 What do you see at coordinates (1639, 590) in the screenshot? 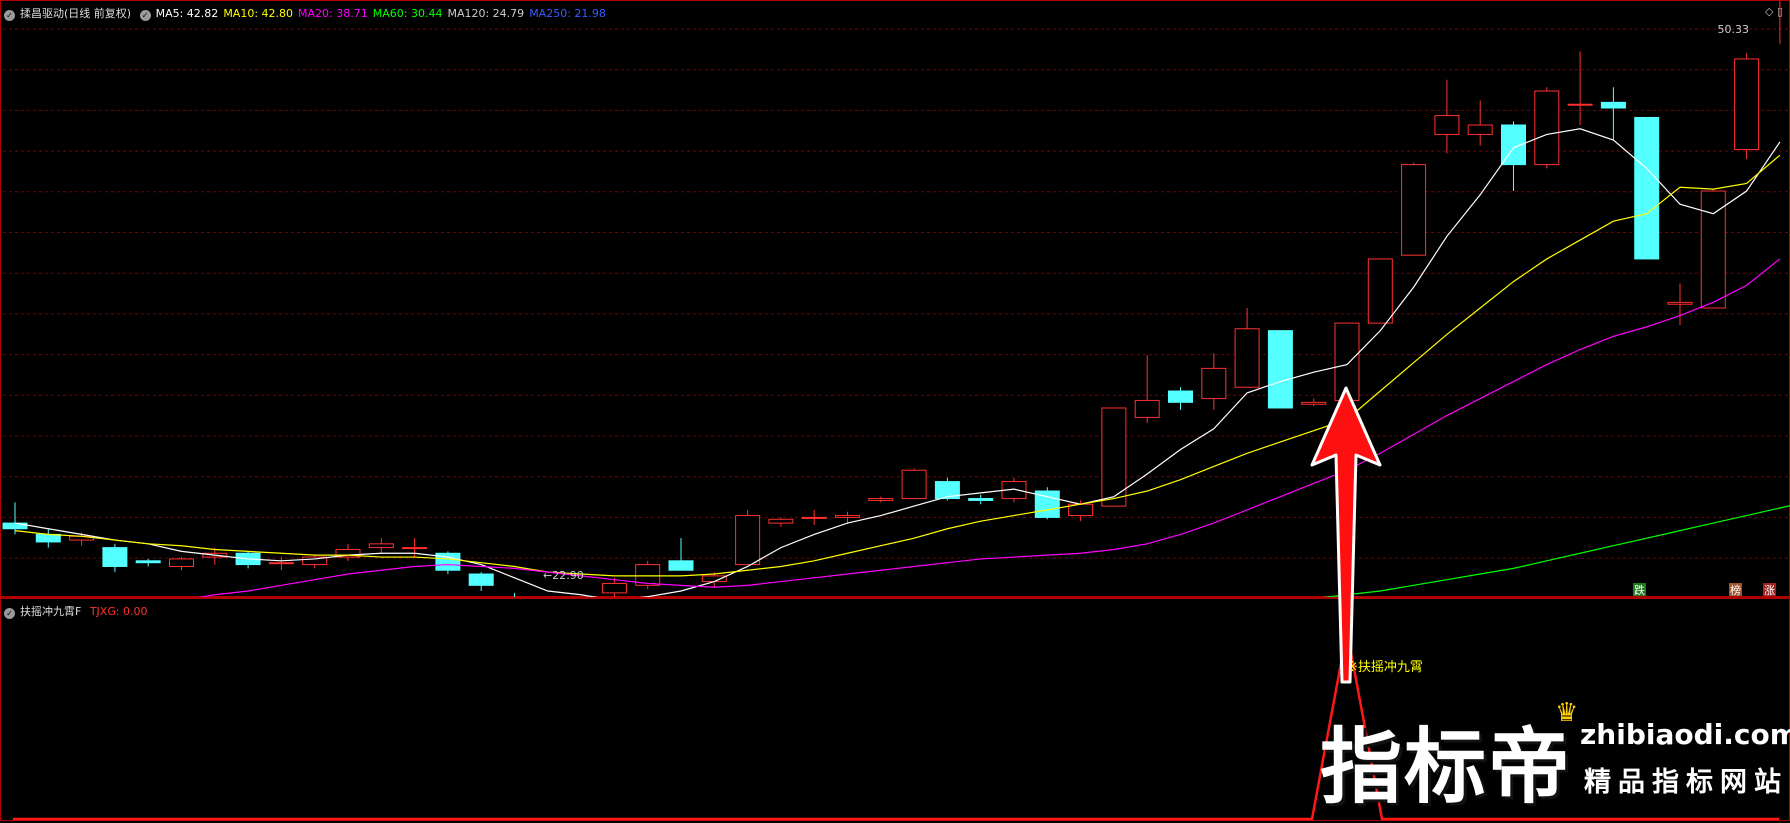
I see `tag-badge: 跌` at bounding box center [1639, 590].